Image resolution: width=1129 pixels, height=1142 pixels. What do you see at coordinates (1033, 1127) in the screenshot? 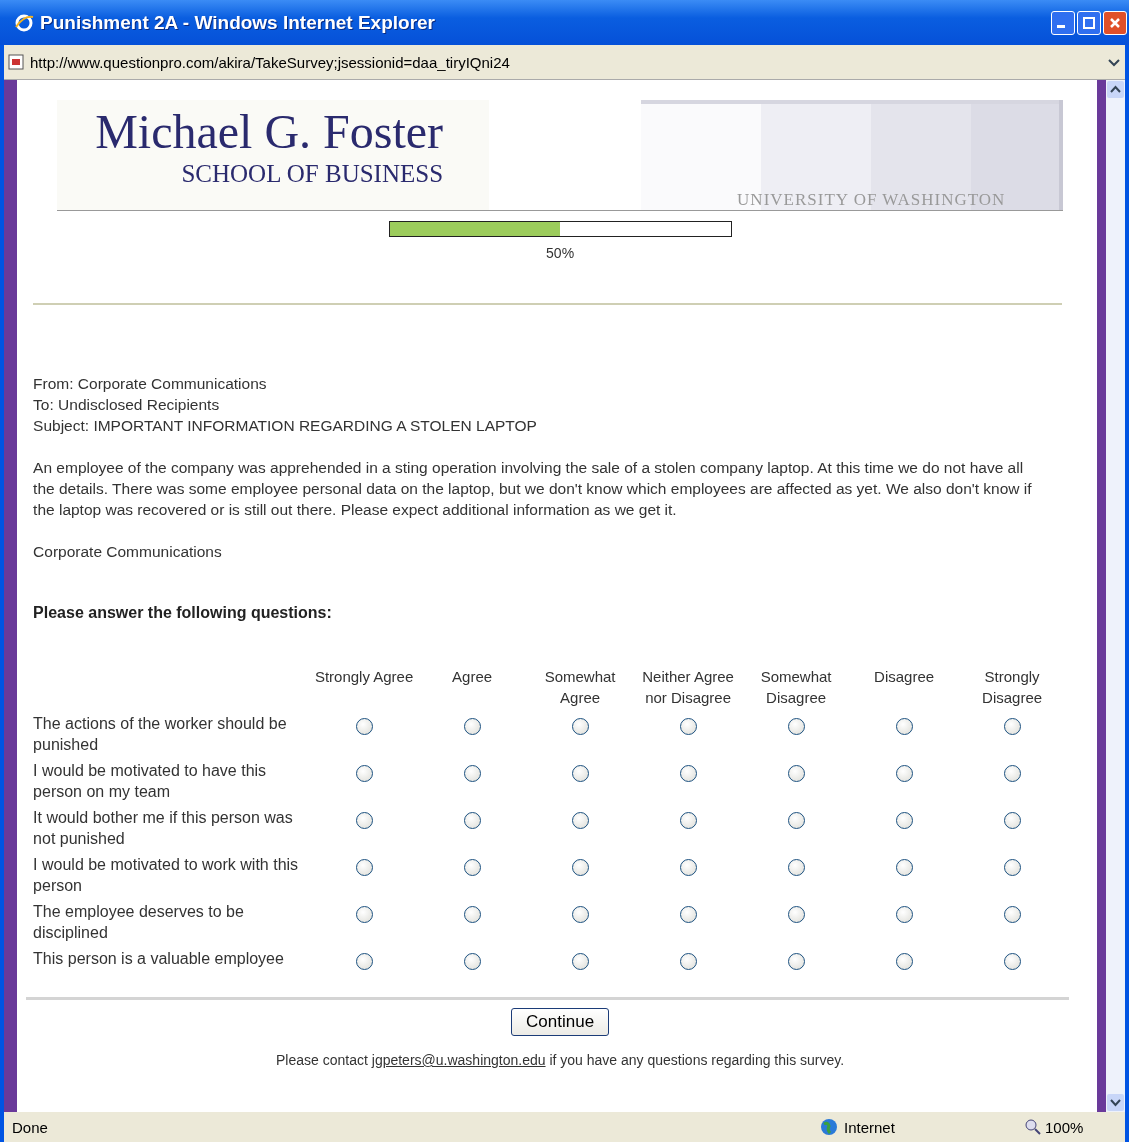
I see `zoom-icon` at bounding box center [1033, 1127].